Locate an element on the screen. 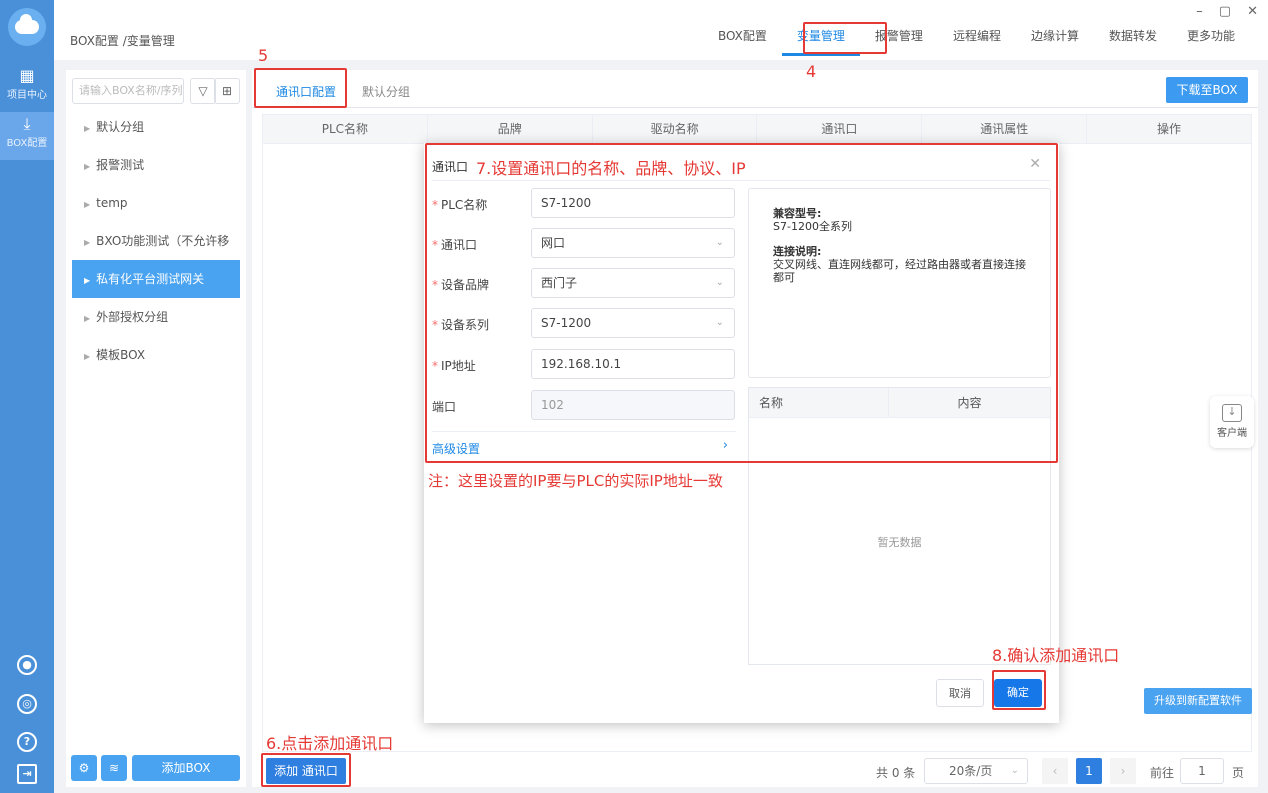 This screenshot has width=1268, height=793. app-logo-icon is located at coordinates (27, 27).